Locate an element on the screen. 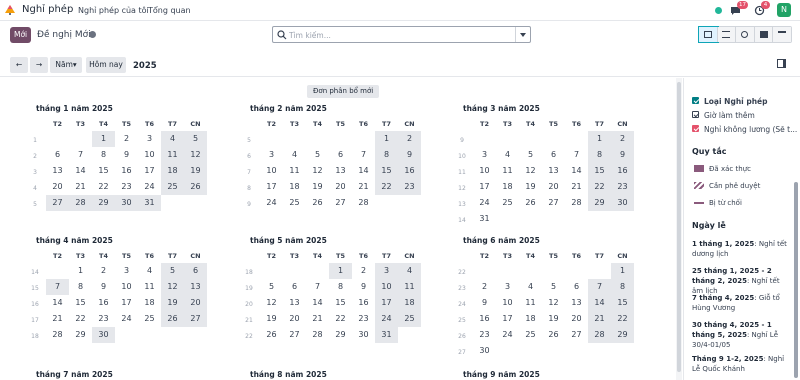 The height and width of the screenshot is (380, 800). prev-button: ← is located at coordinates (19, 65).